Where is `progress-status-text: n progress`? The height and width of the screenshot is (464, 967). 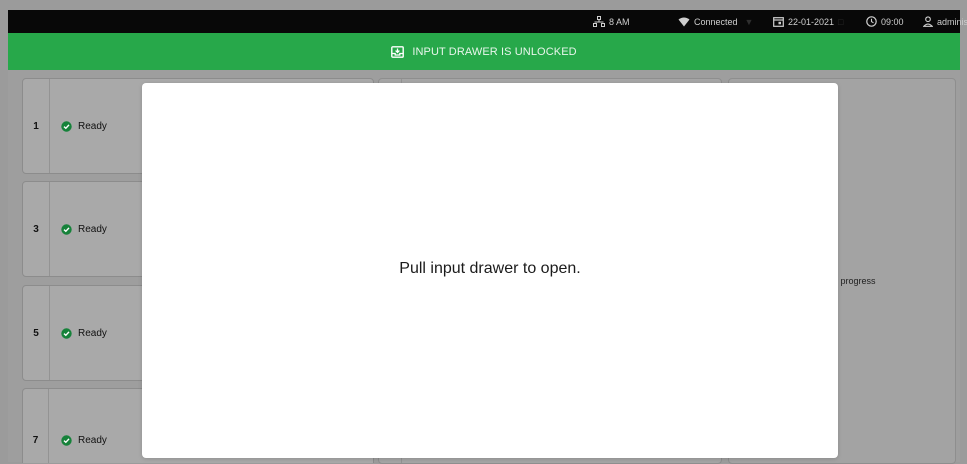
progress-status-text: n progress is located at coordinates (854, 281).